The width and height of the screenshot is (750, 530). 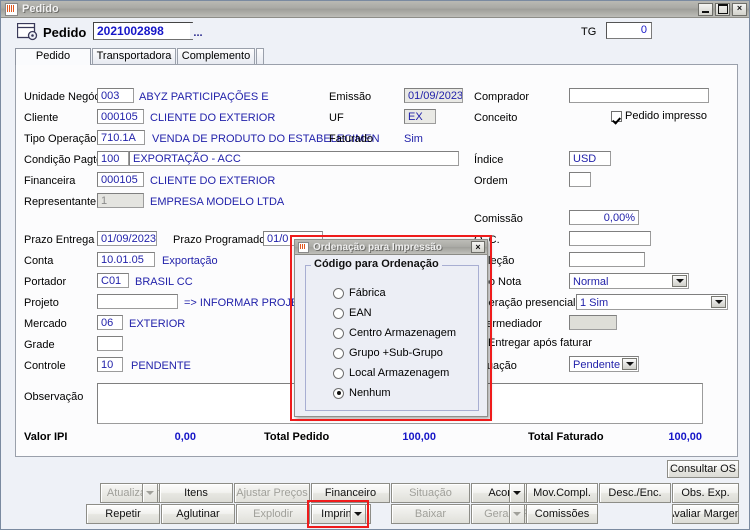 I want to click on checkbox-box, so click(x=616, y=116).